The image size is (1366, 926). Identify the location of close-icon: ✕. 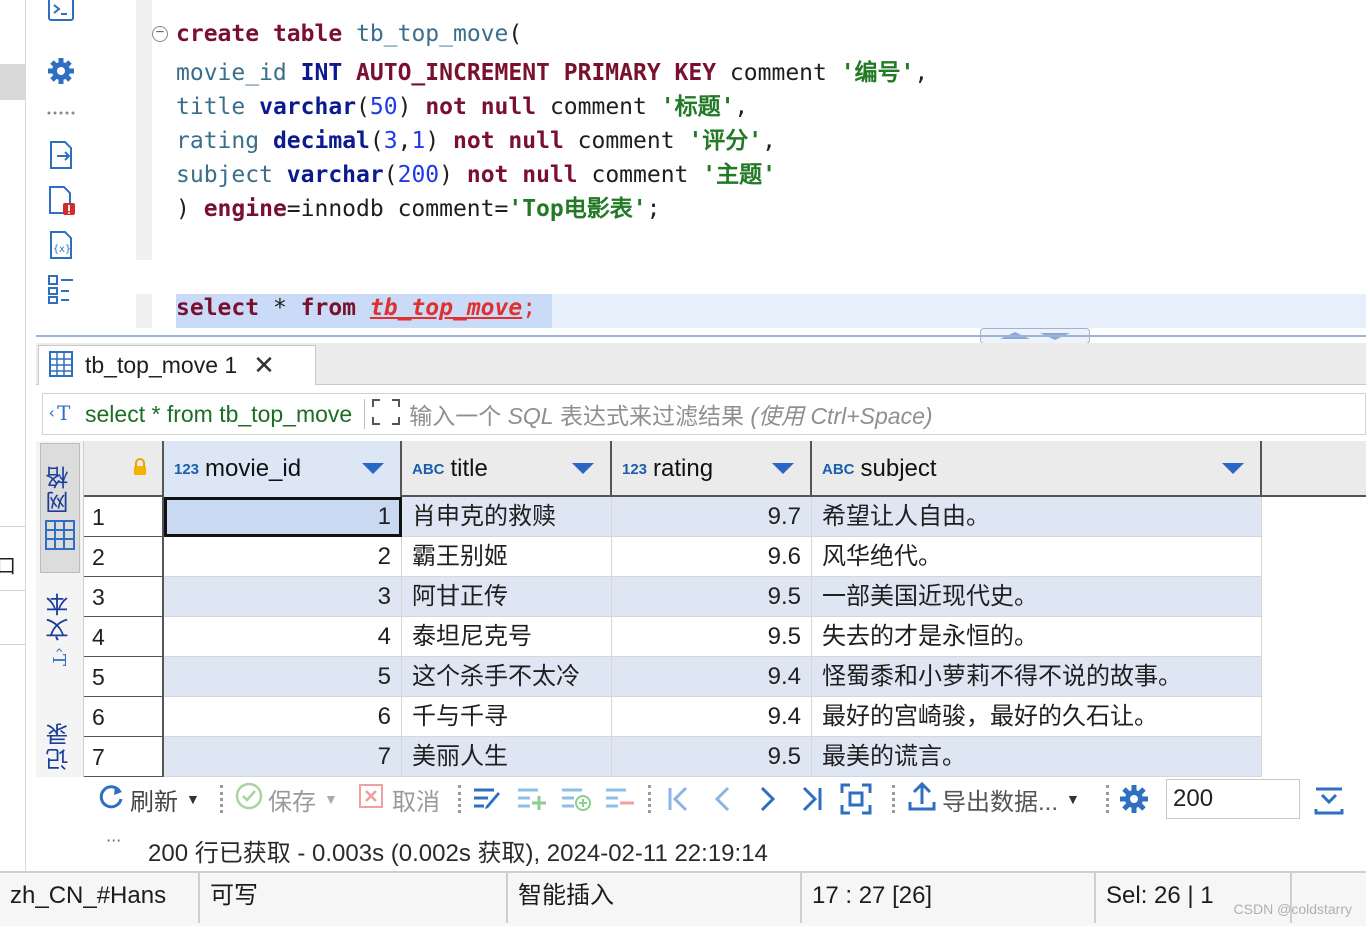
(264, 366).